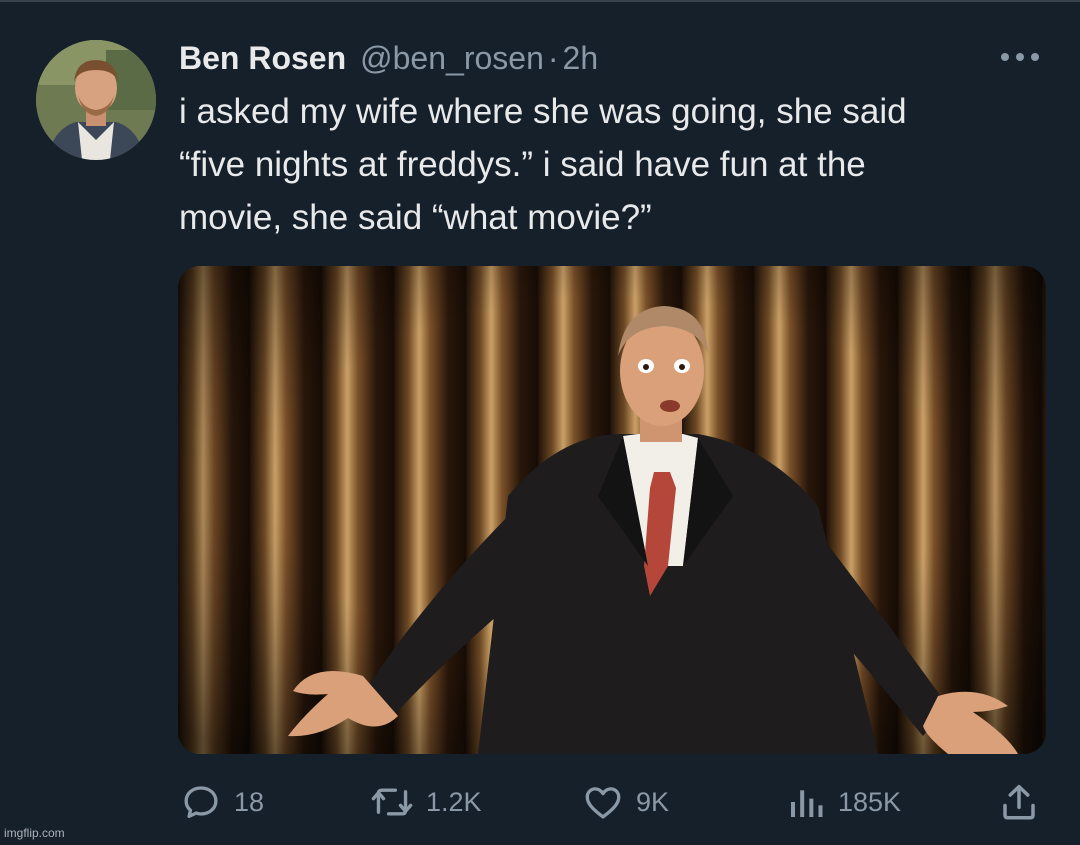  I want to click on heart-icon, so click(603, 803).